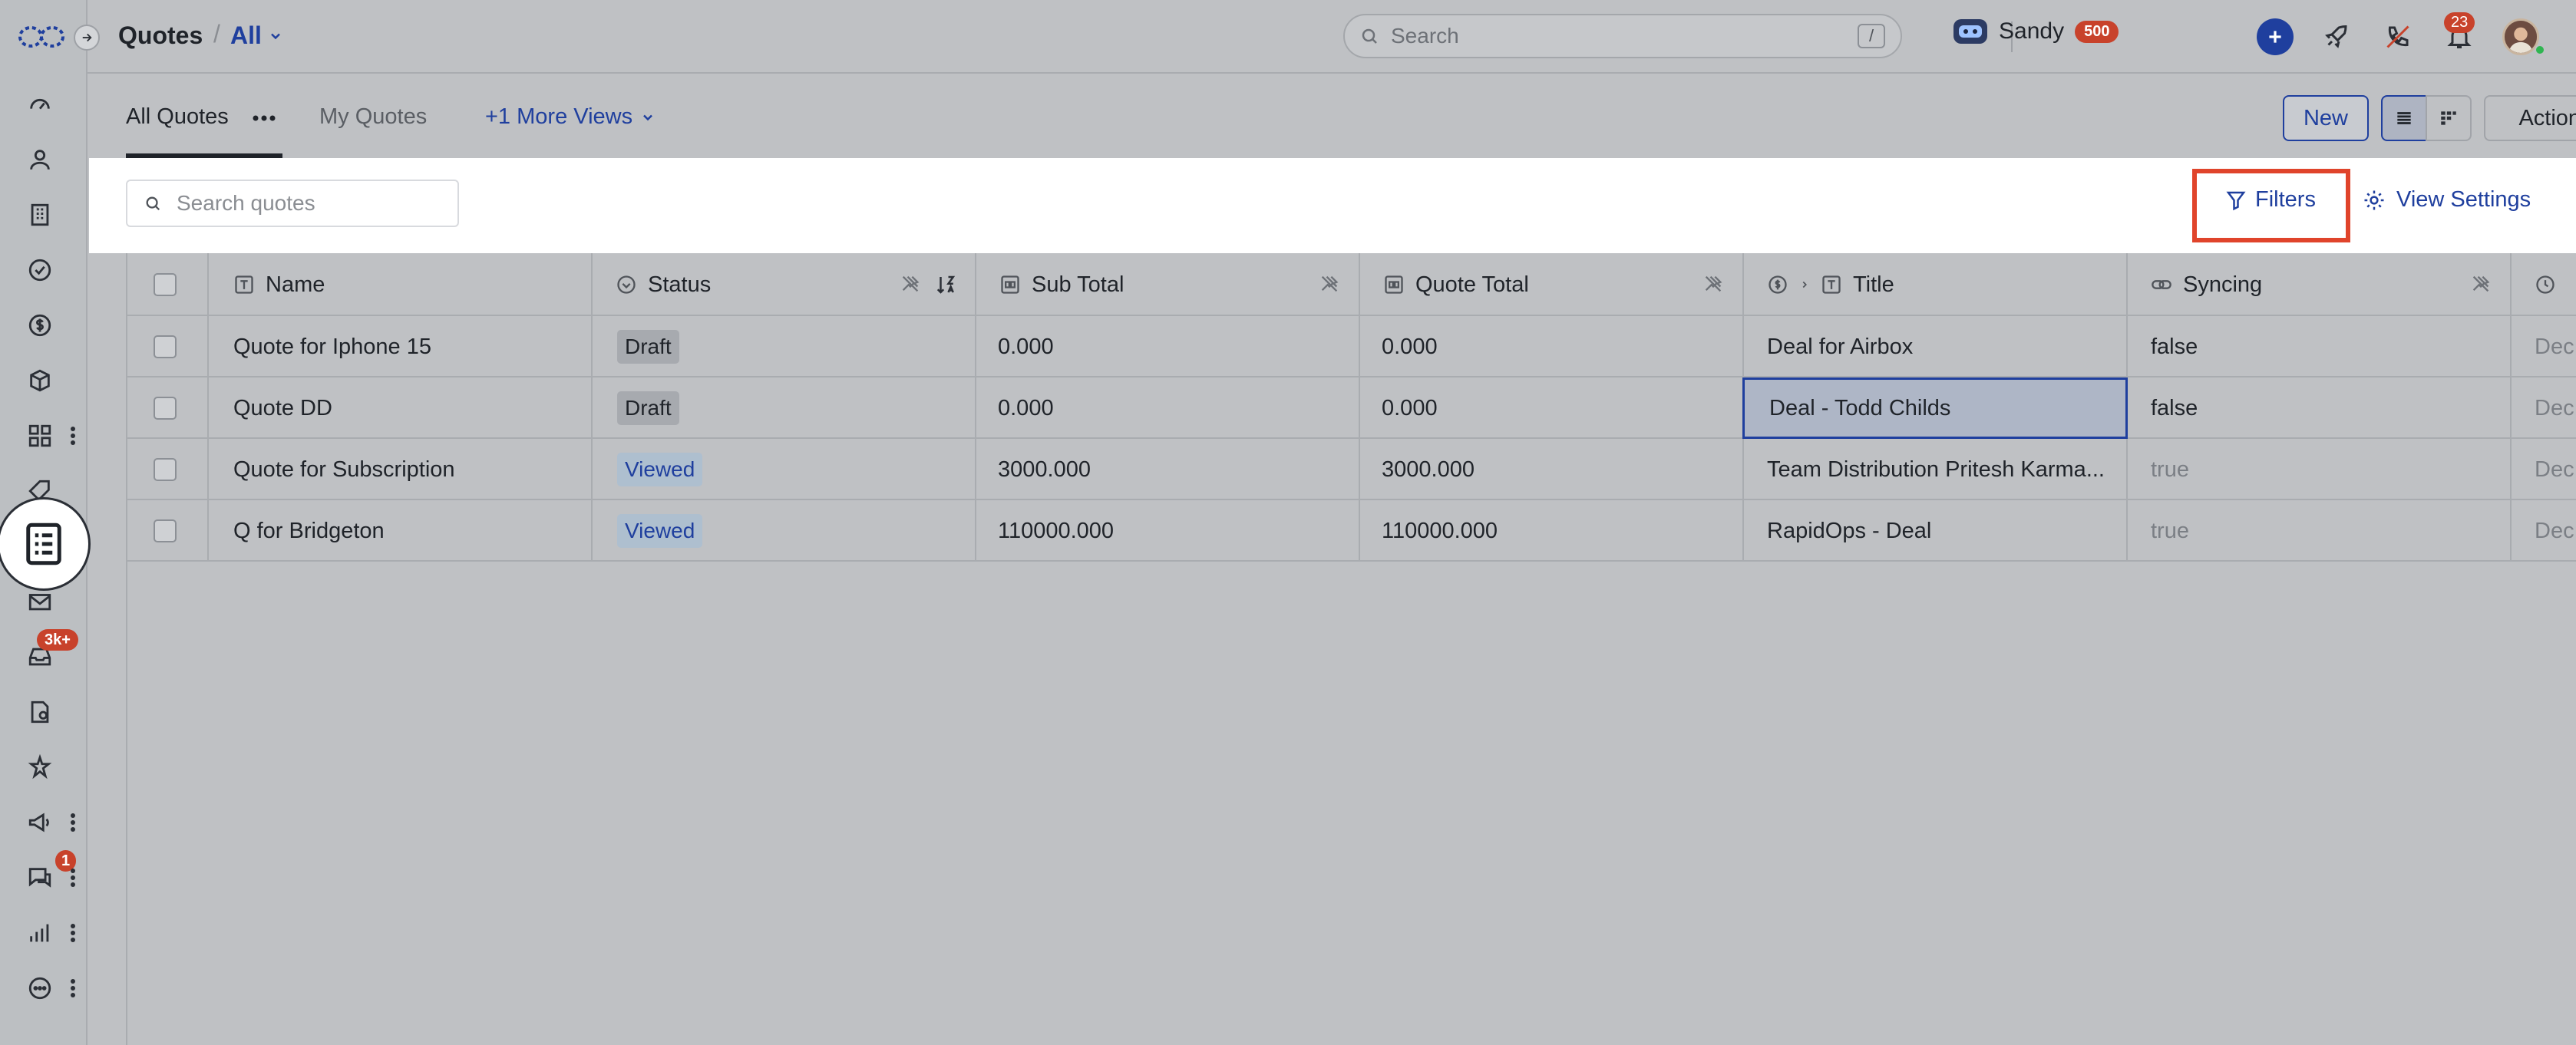 This screenshot has height=1045, width=2576. Describe the element at coordinates (1056, 531) in the screenshot. I see `sub-total-cell: 110000.000` at that location.